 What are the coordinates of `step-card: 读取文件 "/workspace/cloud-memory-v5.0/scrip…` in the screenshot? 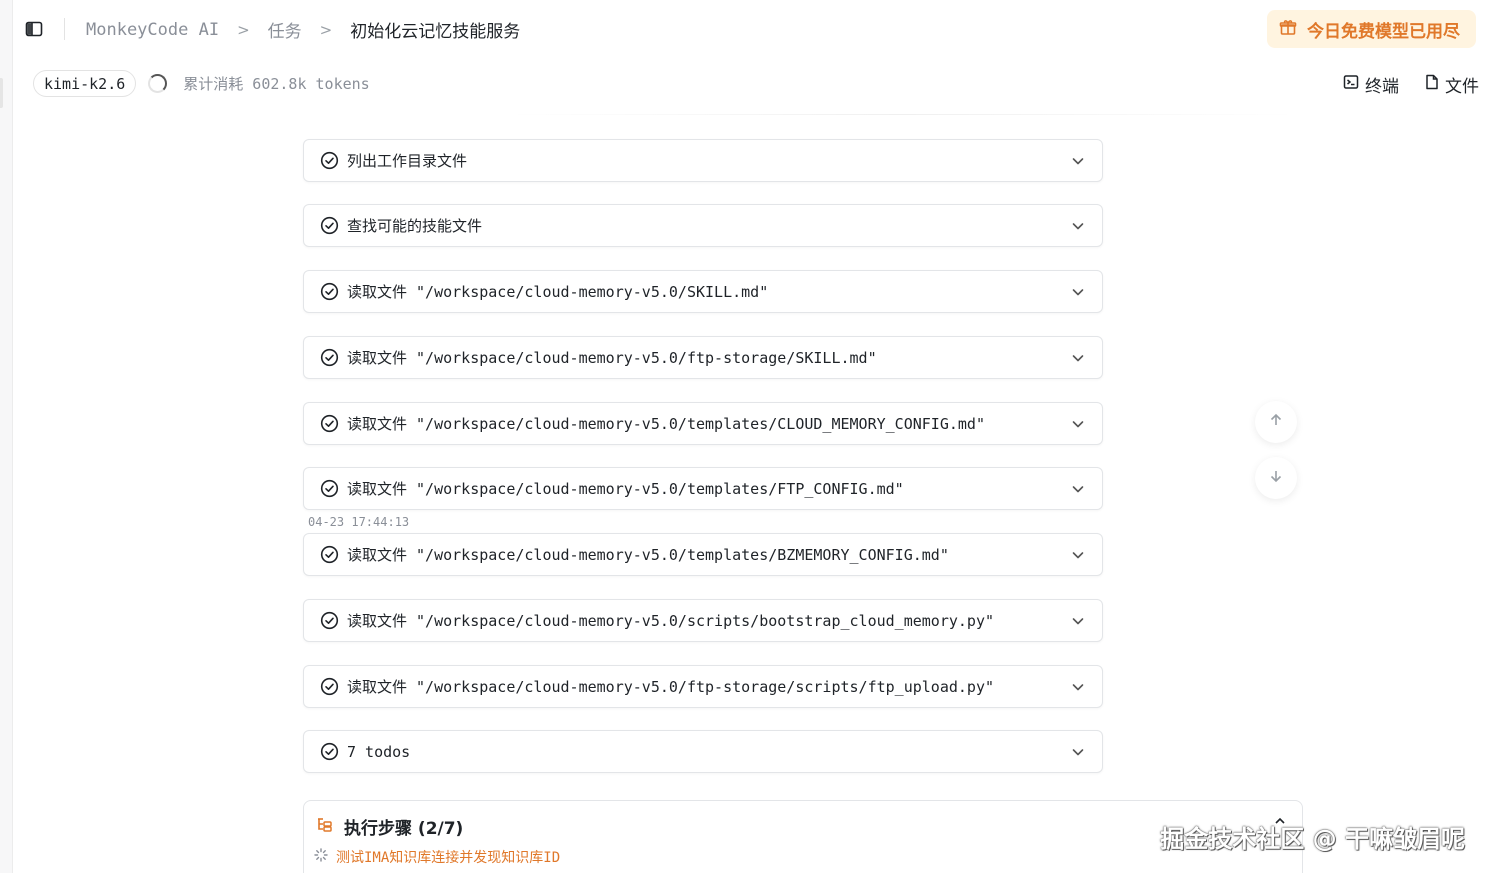 It's located at (703, 620).